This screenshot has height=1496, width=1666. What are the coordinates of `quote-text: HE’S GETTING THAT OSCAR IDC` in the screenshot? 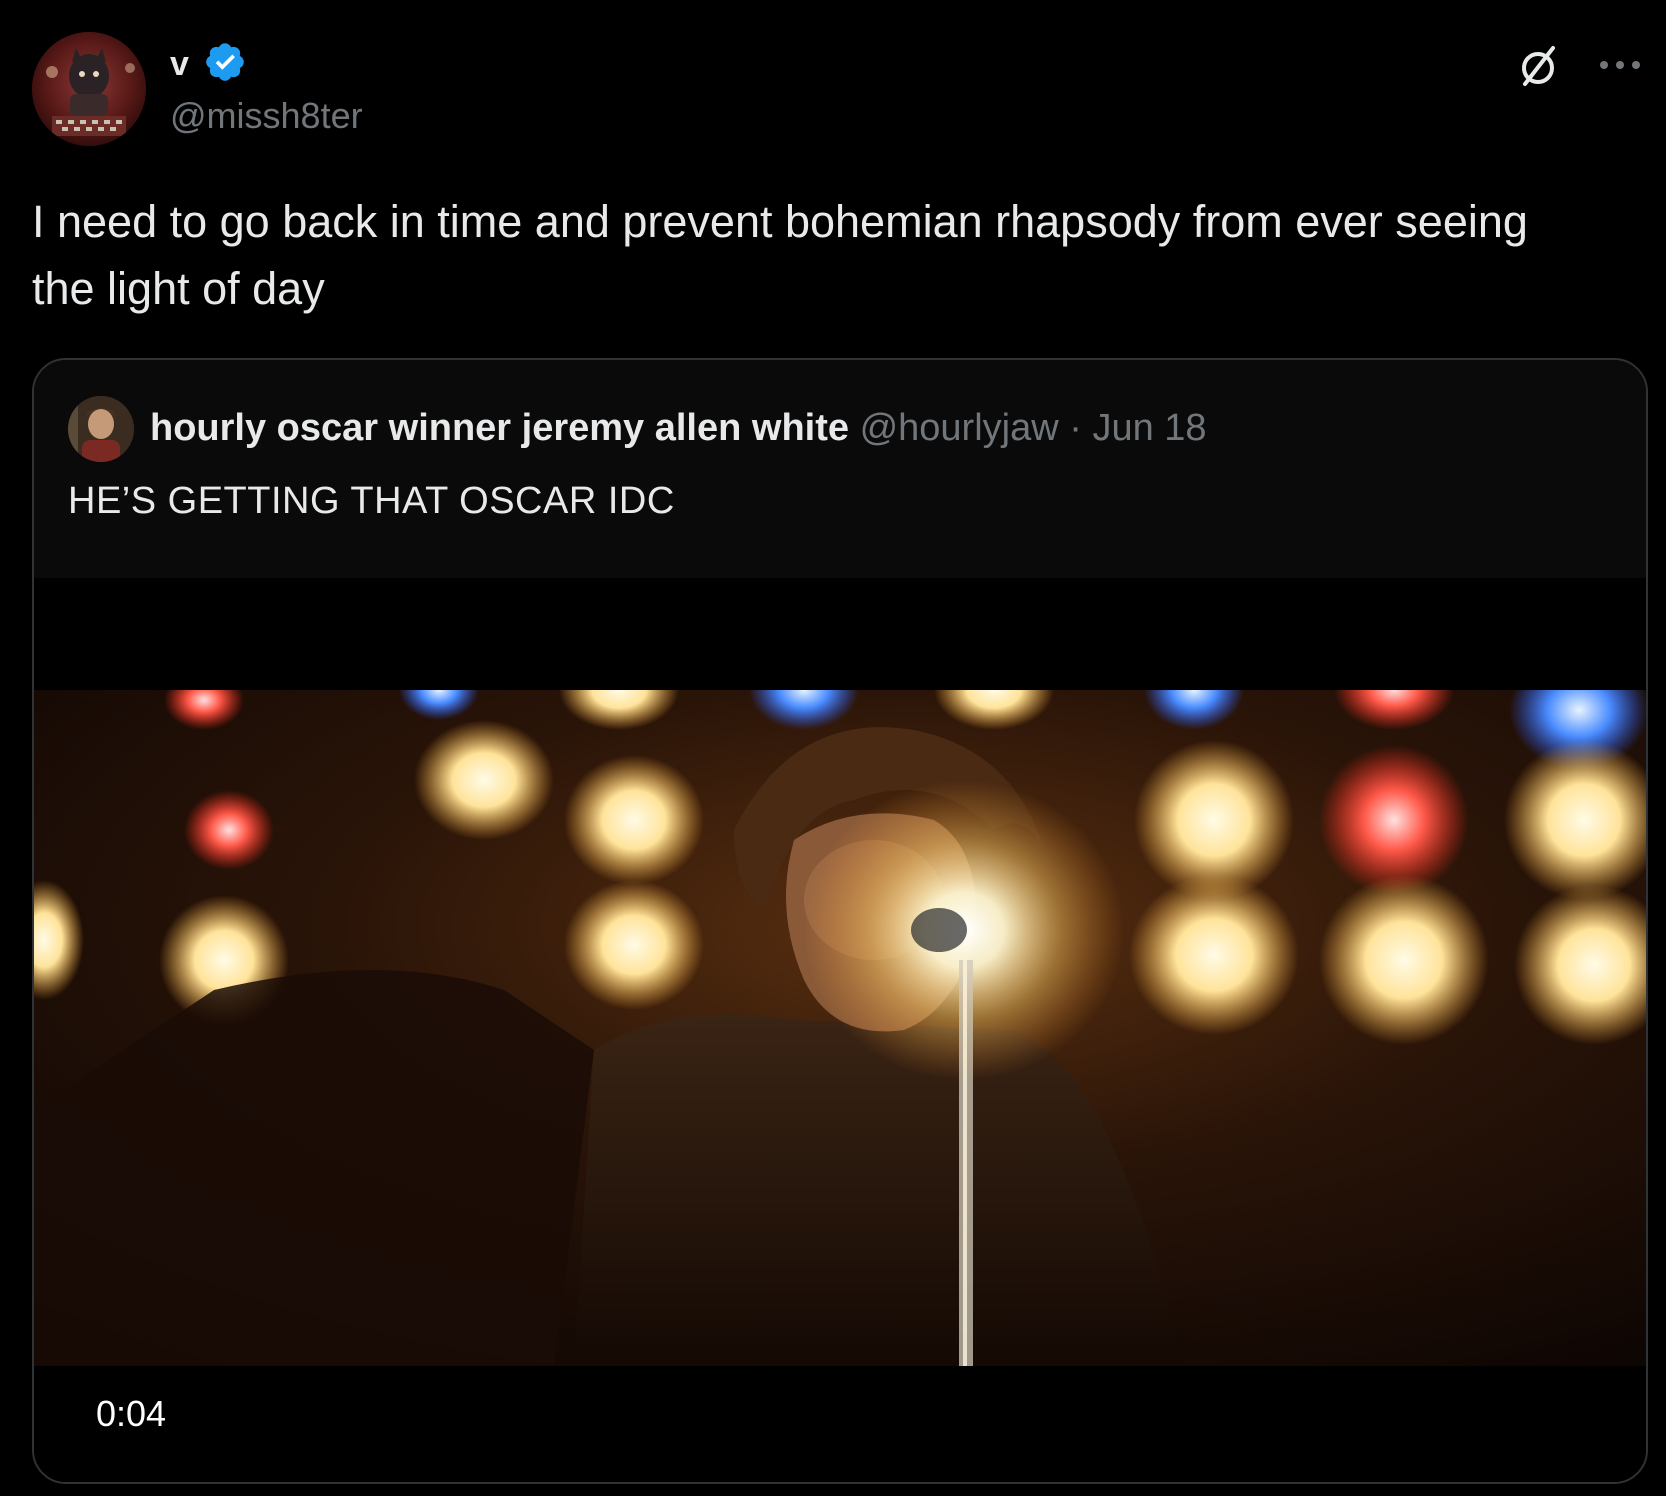 It's located at (371, 501).